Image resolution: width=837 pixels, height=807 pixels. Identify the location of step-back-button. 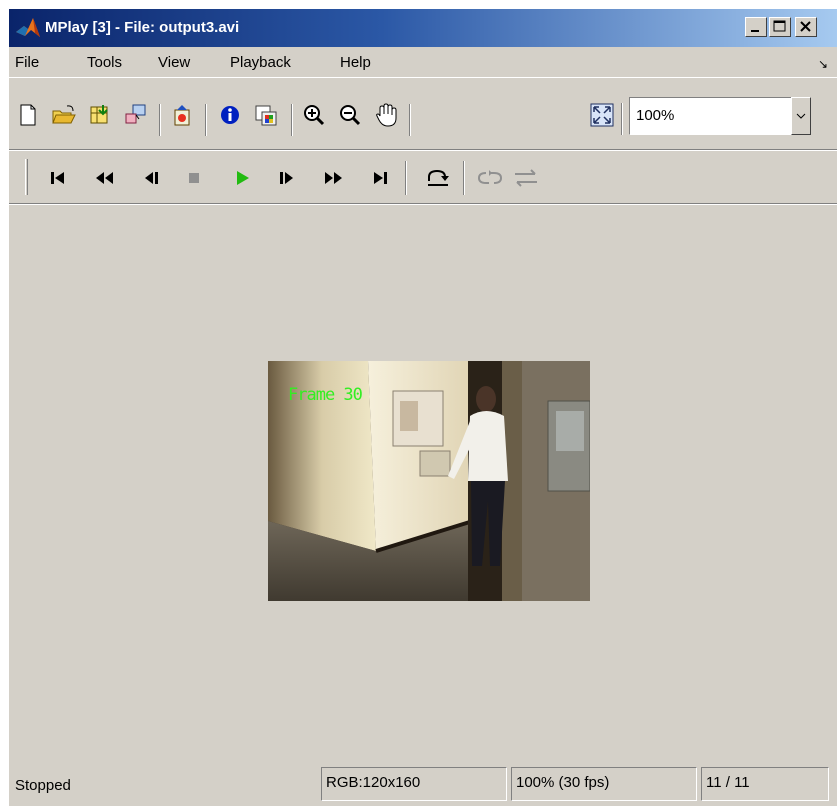
(152, 178).